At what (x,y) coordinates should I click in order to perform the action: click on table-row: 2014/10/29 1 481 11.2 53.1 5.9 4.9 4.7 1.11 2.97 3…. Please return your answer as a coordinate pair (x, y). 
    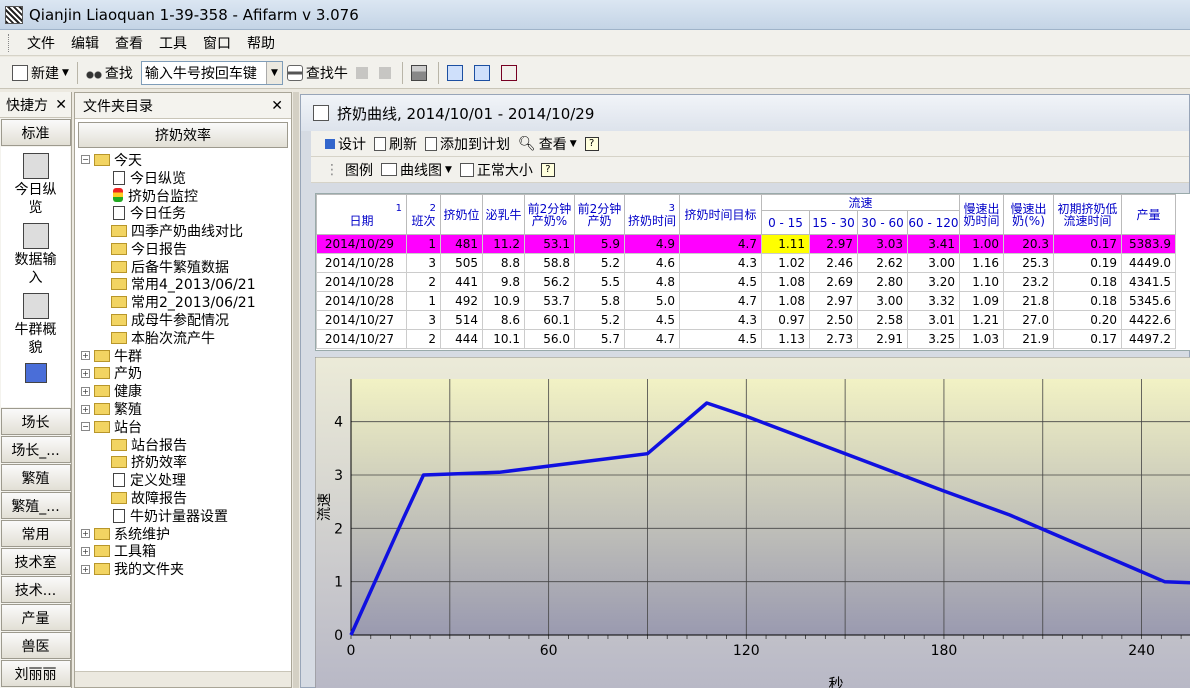
    Looking at the image, I should click on (746, 244).